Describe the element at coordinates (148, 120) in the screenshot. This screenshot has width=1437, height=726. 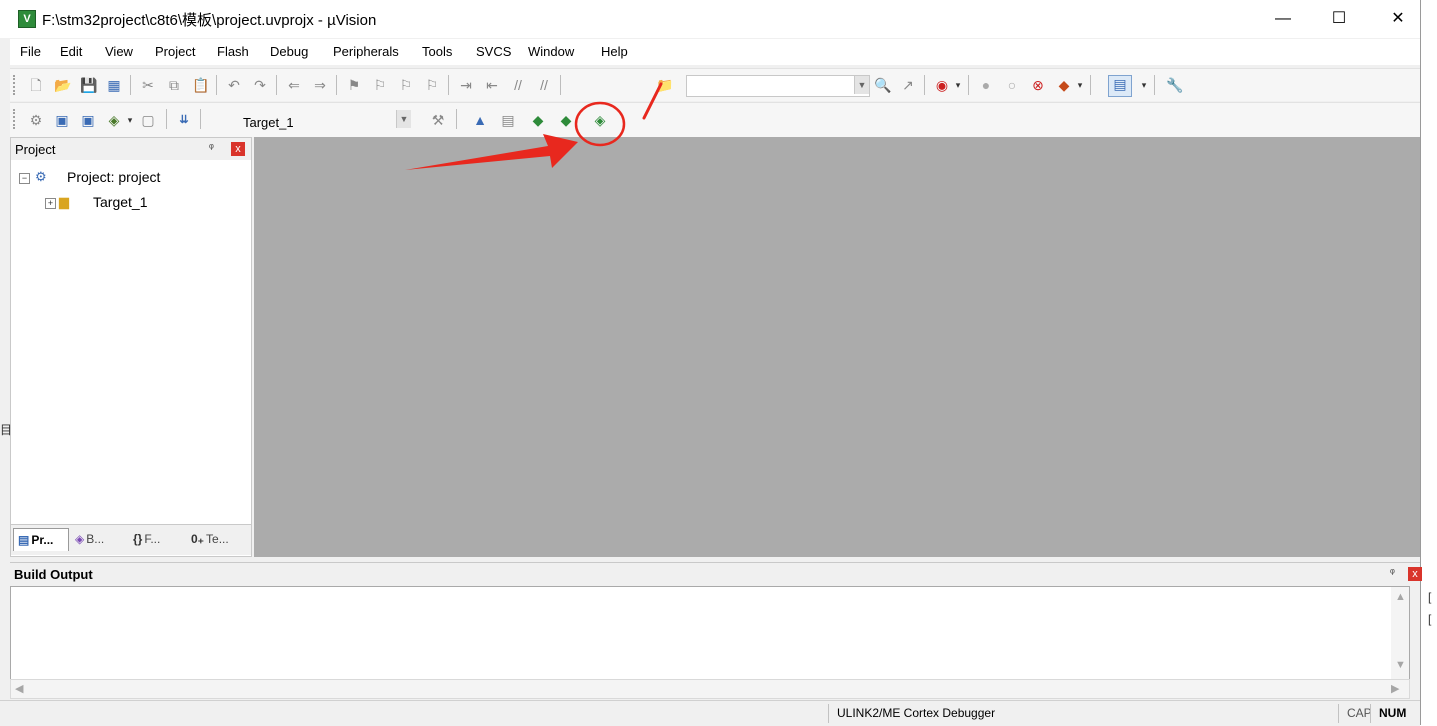
I see `stop-build-icon: ▢` at that location.